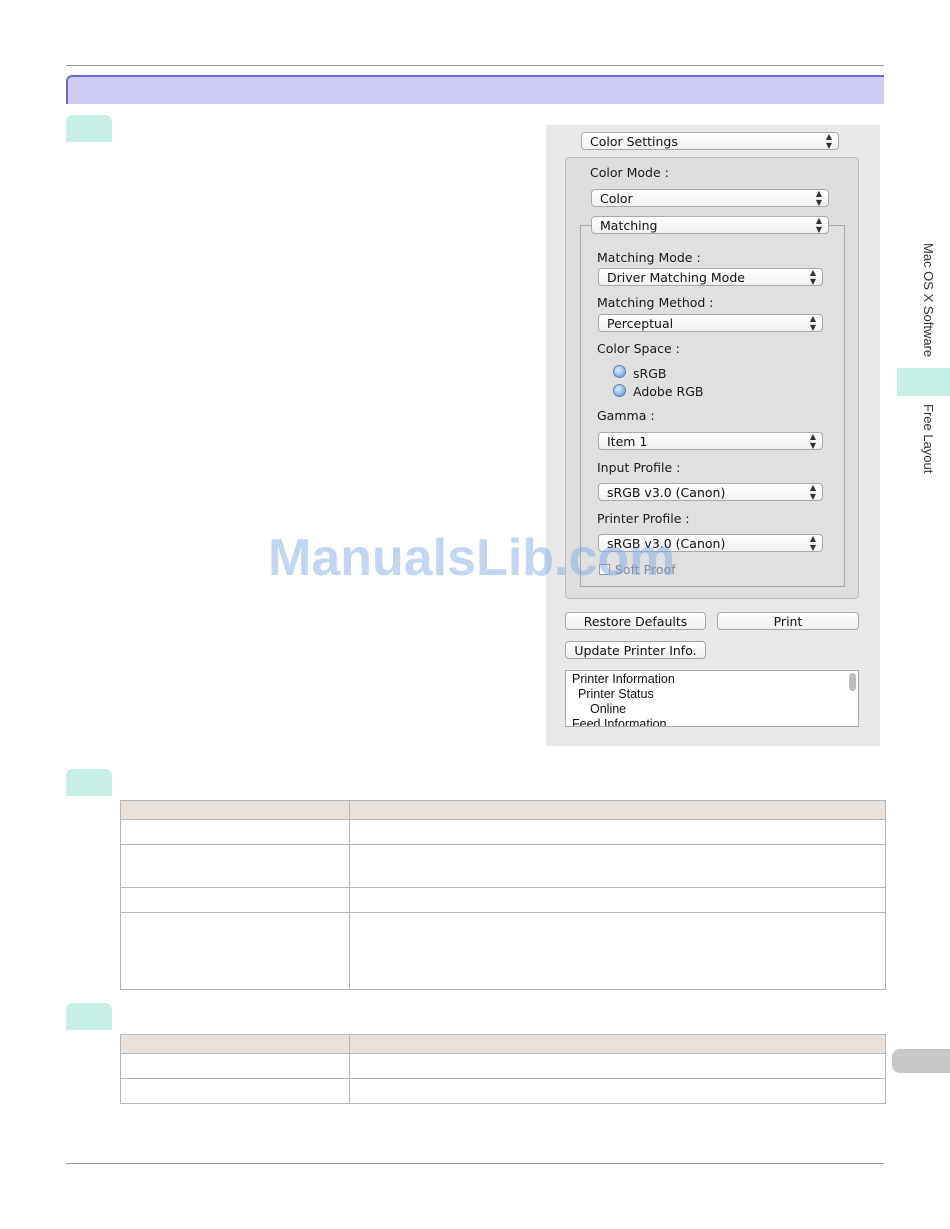 This screenshot has height=1229, width=950. I want to click on matching-method-select: Perceptual ▲ ▼, so click(710, 323).